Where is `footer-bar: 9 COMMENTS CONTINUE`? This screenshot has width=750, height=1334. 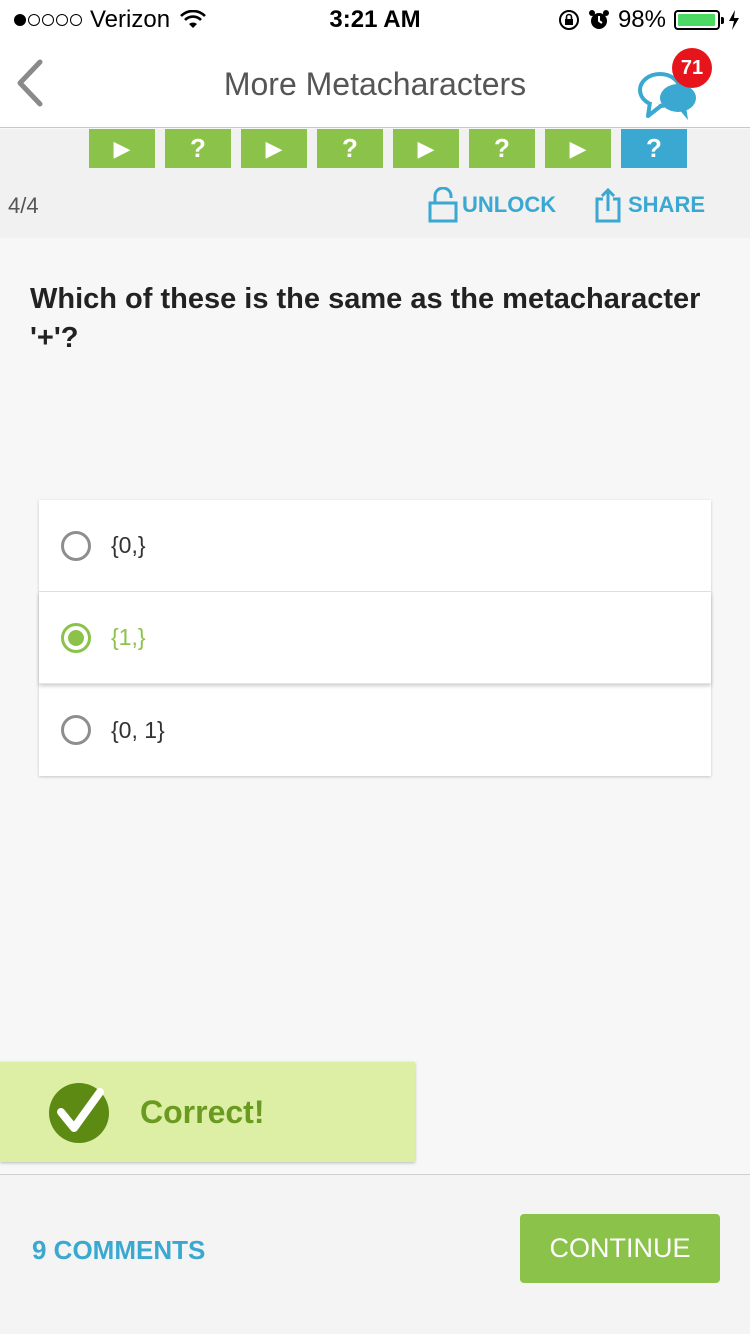 footer-bar: 9 COMMENTS CONTINUE is located at coordinates (375, 1254).